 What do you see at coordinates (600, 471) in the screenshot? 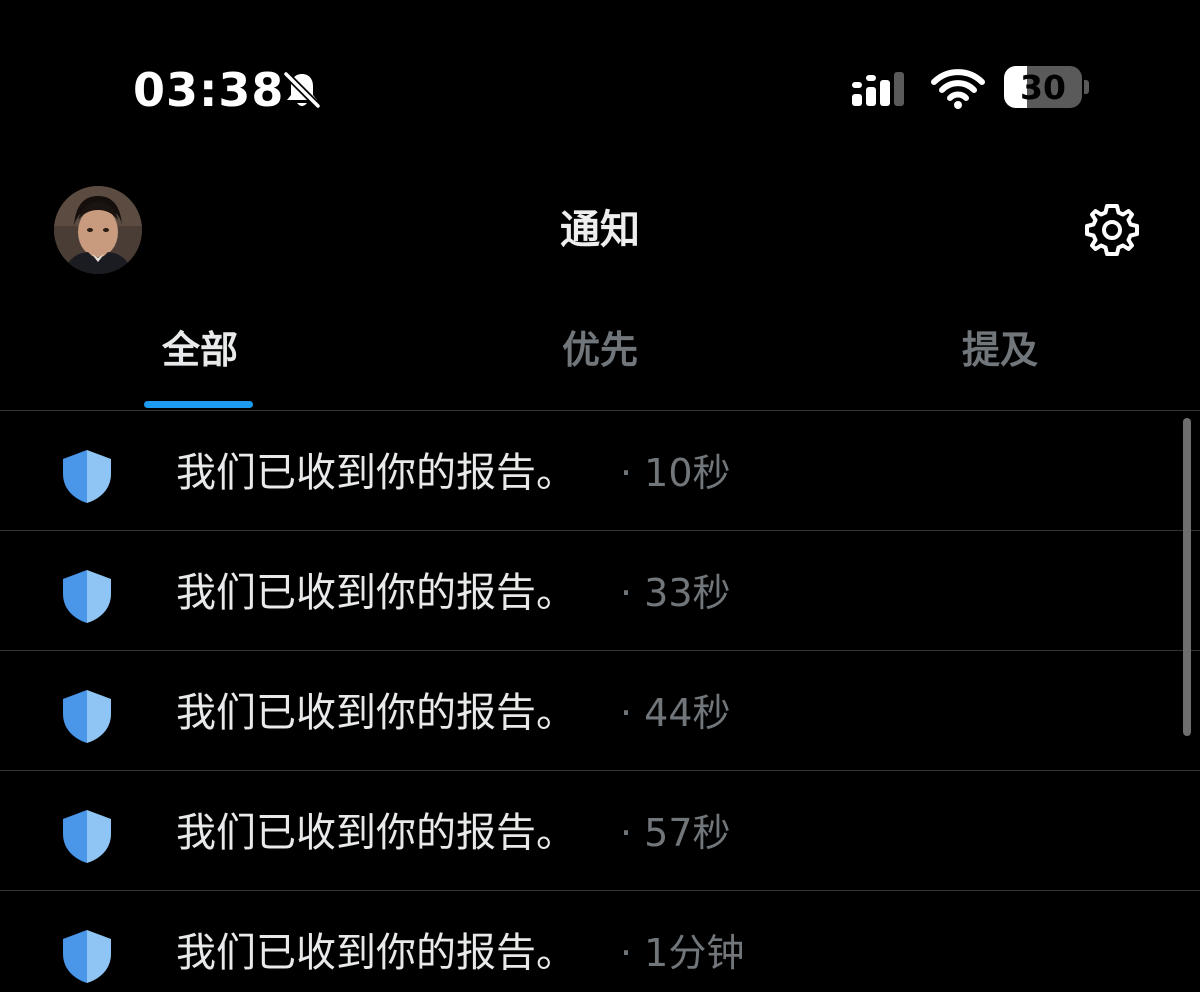
I see `notification-item: 我们已收到你的报告。 · 10秒` at bounding box center [600, 471].